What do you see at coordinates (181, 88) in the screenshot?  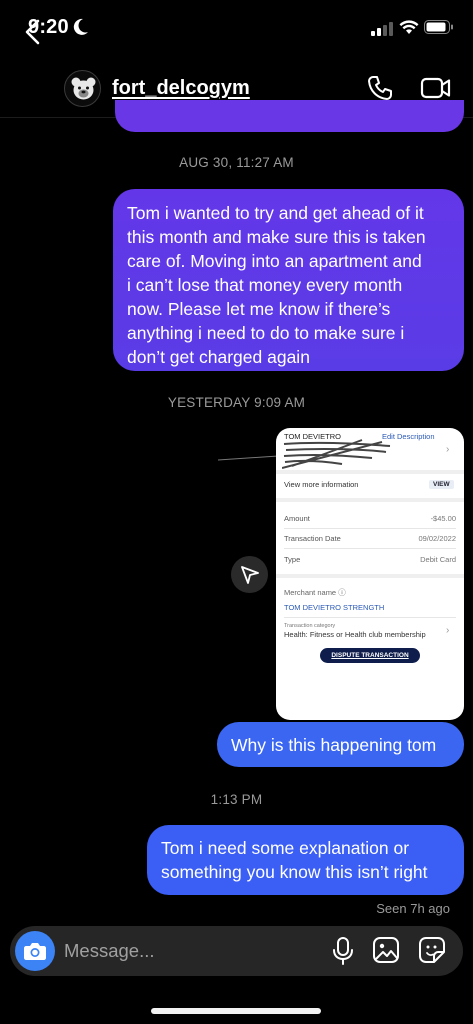 I see `chat-username: fort_delcogym` at bounding box center [181, 88].